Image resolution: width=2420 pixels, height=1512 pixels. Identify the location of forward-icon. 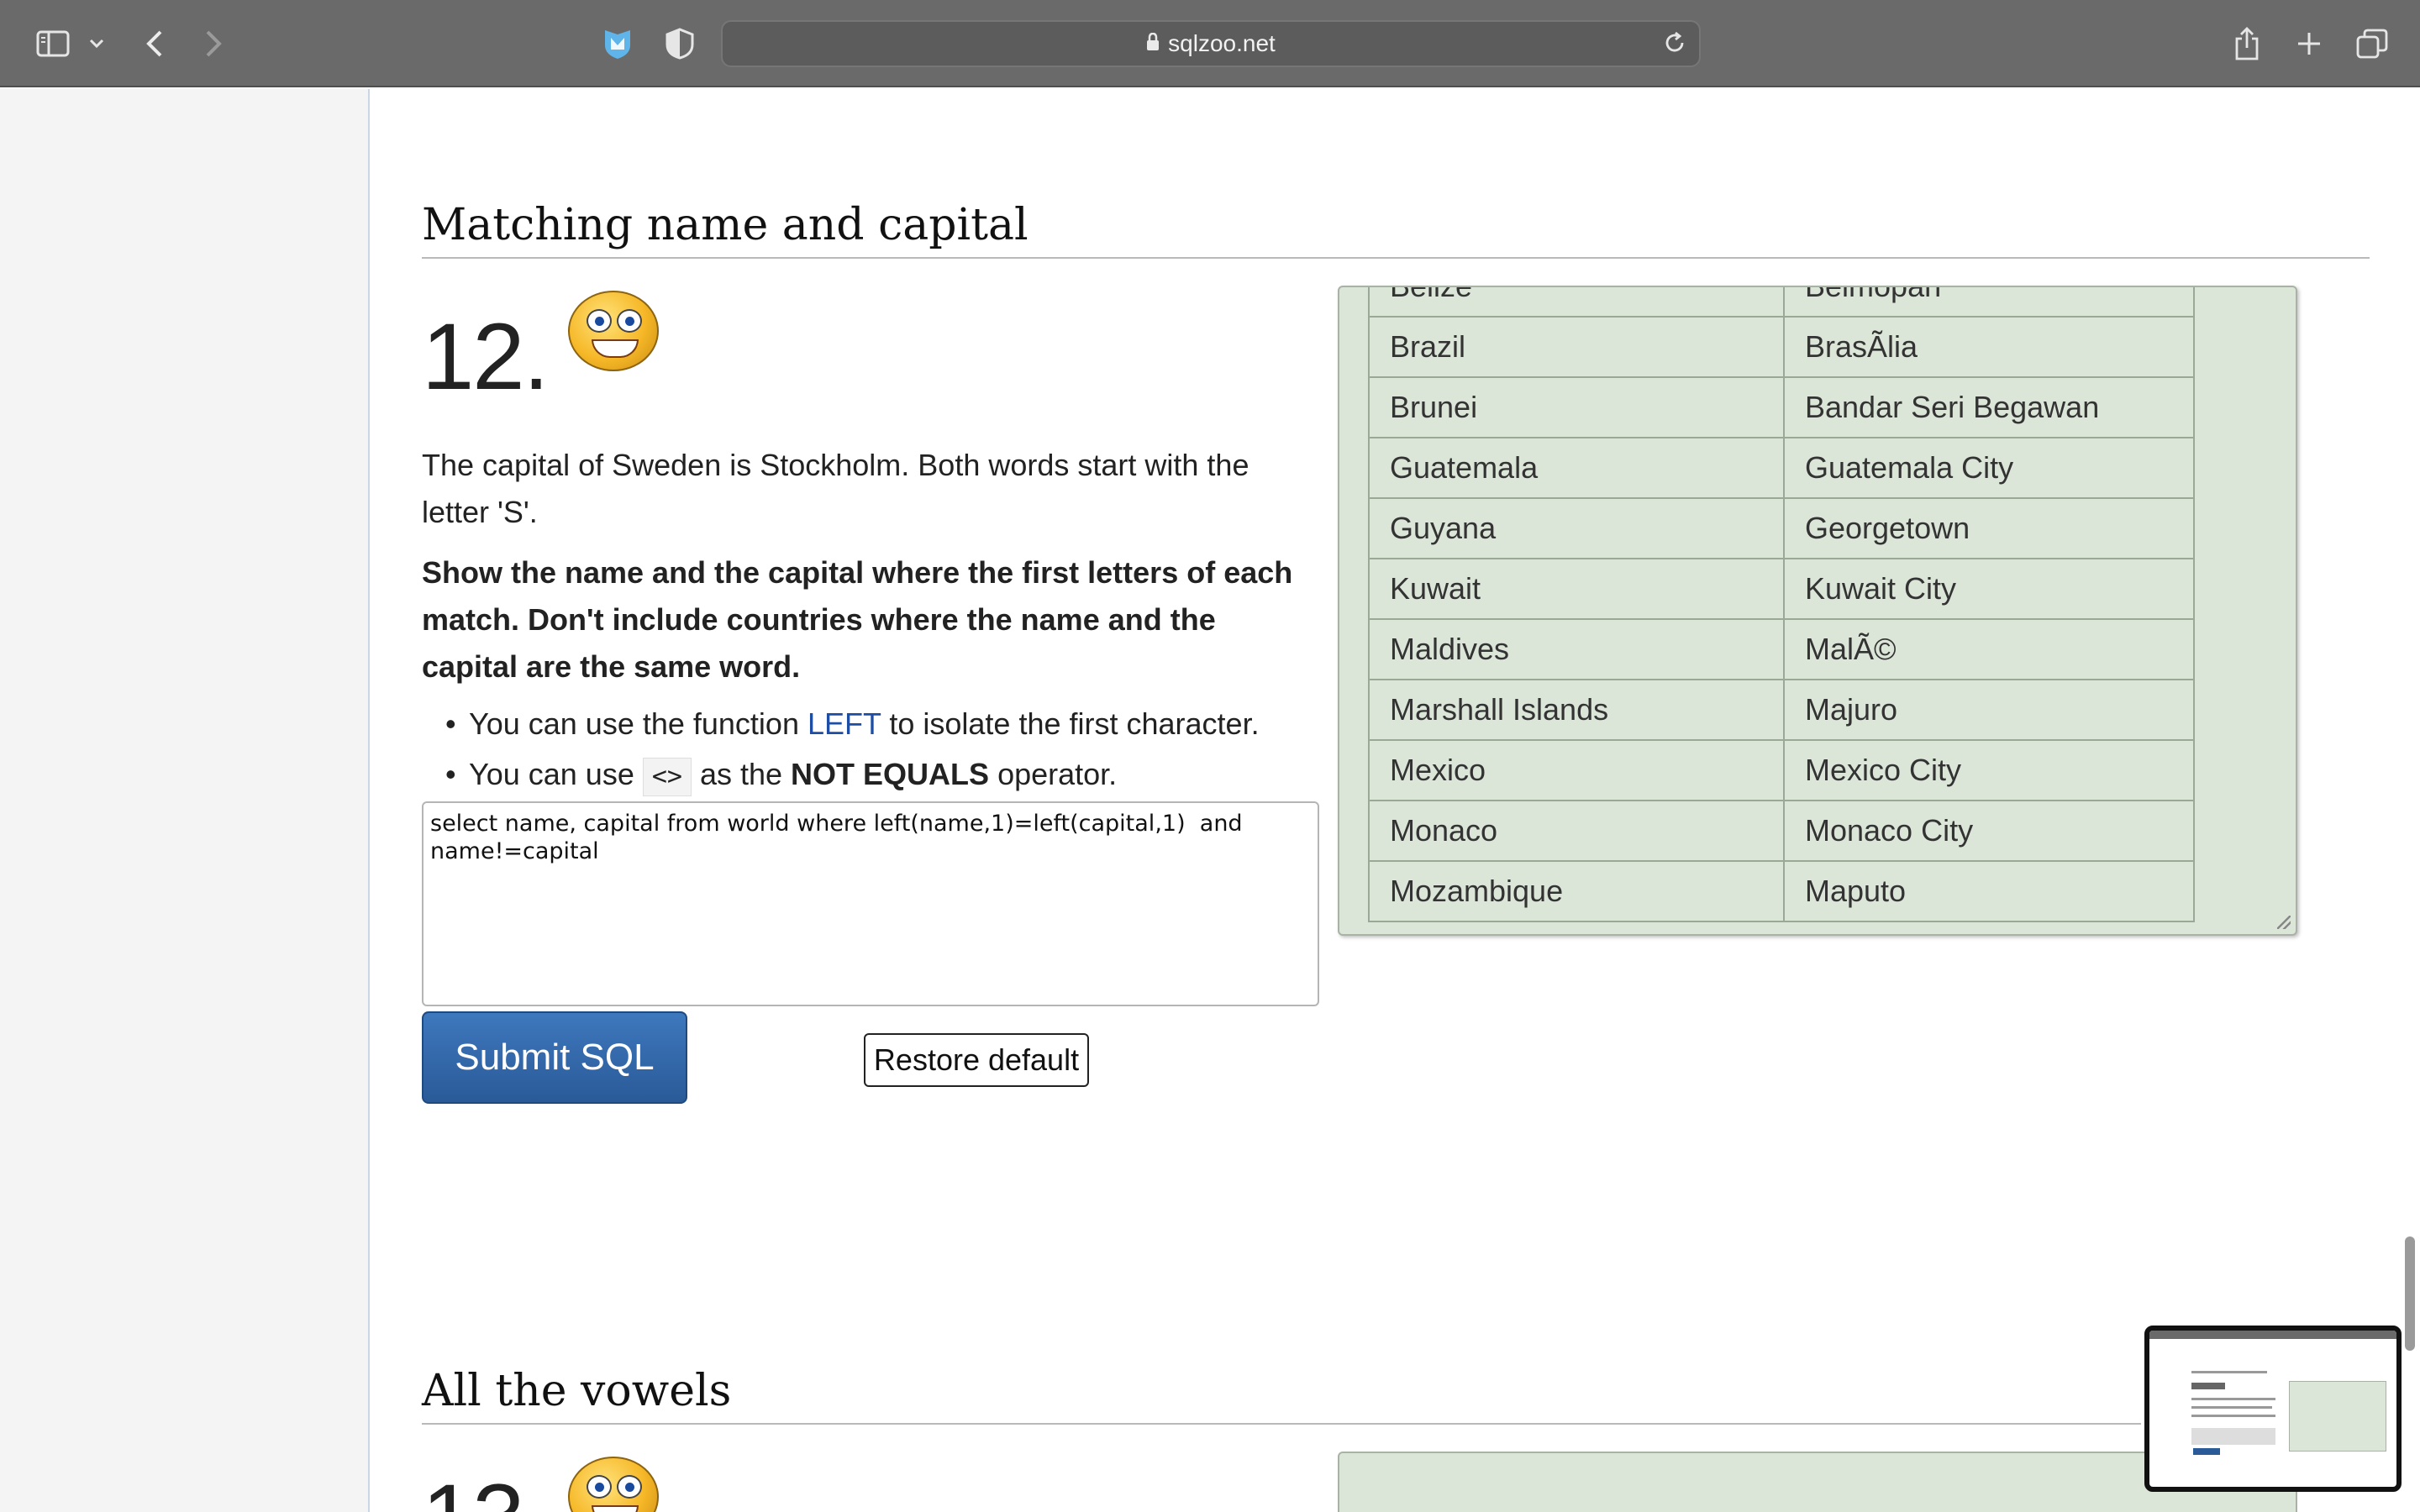
(214, 44).